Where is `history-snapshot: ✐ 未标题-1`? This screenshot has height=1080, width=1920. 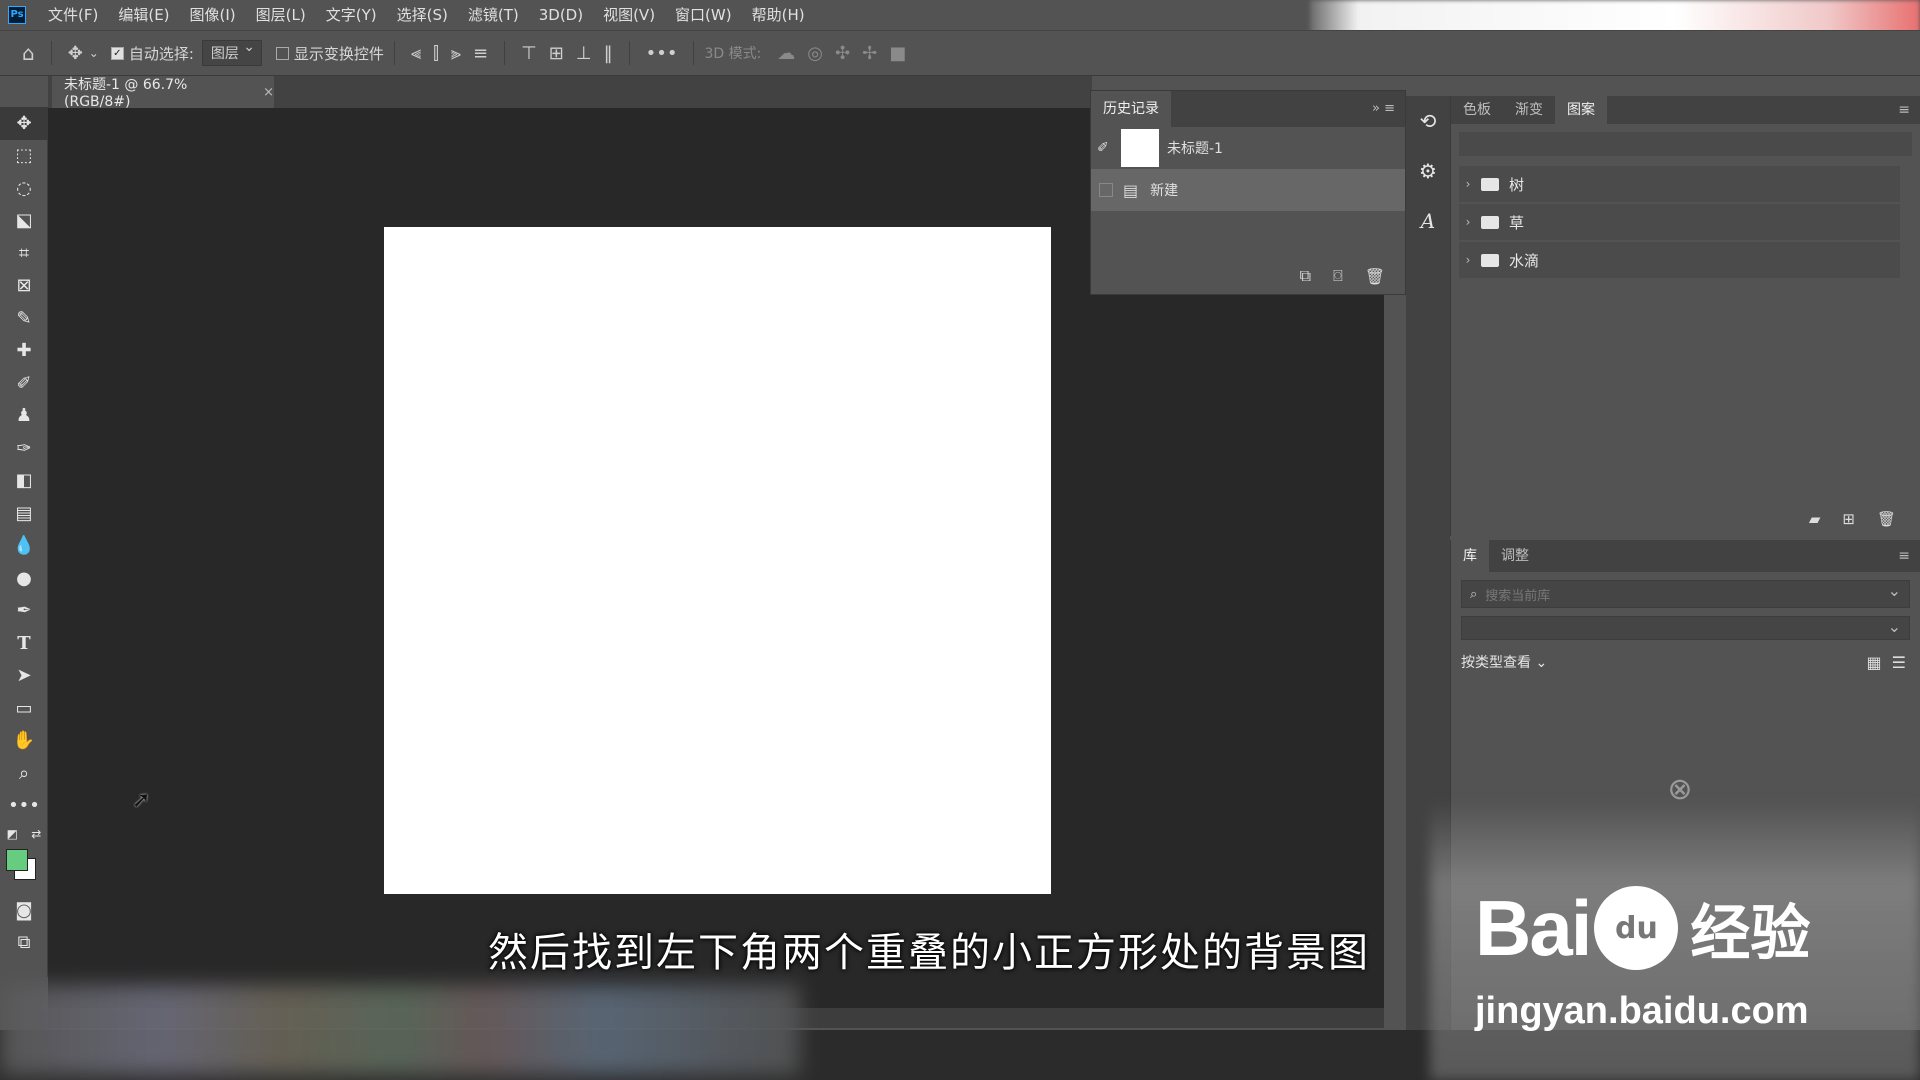
history-snapshot: ✐ 未标题-1 is located at coordinates (1248, 148).